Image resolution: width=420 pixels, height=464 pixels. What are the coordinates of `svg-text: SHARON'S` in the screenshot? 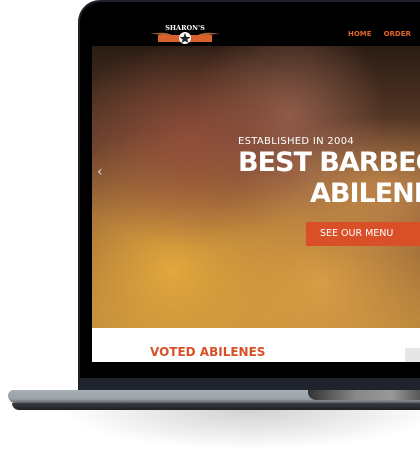 It's located at (185, 28).